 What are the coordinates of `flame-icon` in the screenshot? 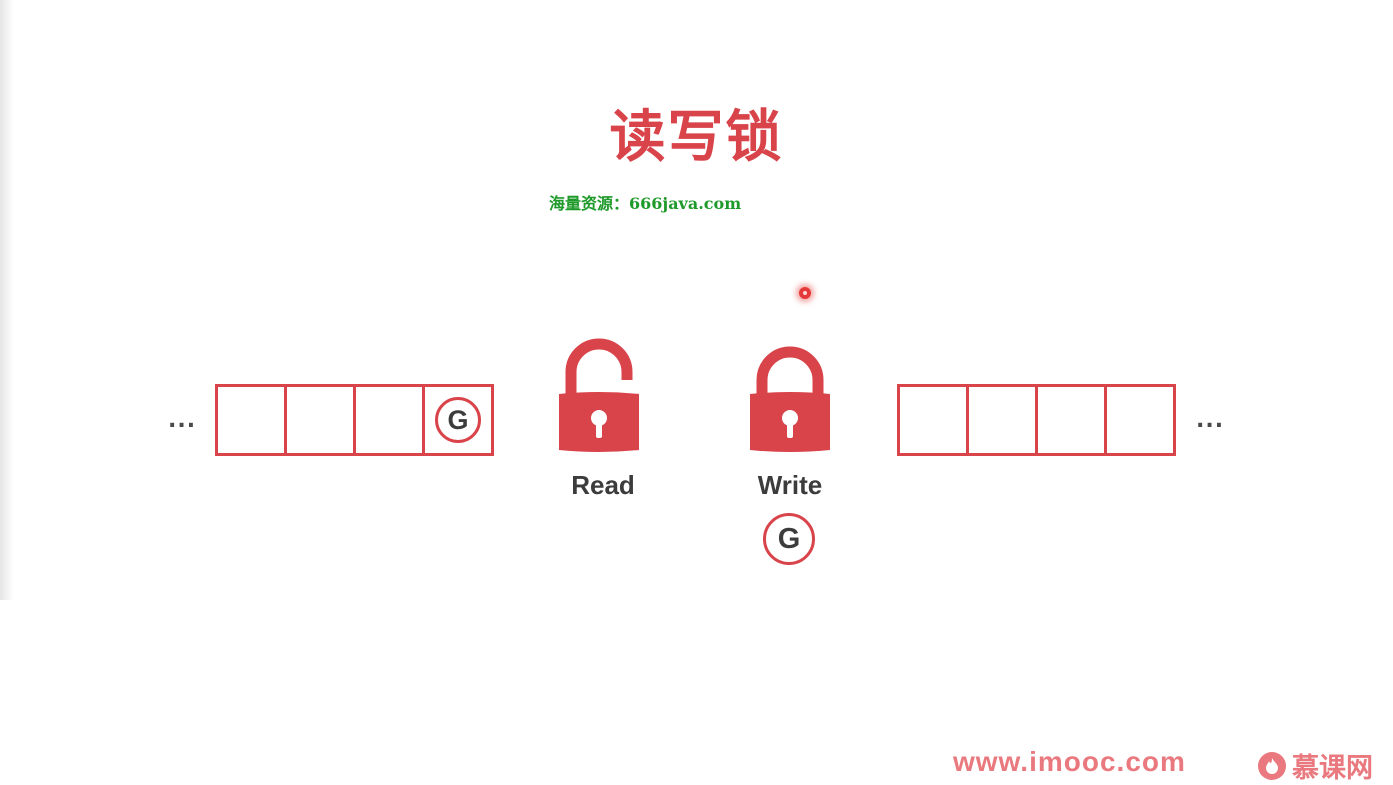 It's located at (1272, 765).